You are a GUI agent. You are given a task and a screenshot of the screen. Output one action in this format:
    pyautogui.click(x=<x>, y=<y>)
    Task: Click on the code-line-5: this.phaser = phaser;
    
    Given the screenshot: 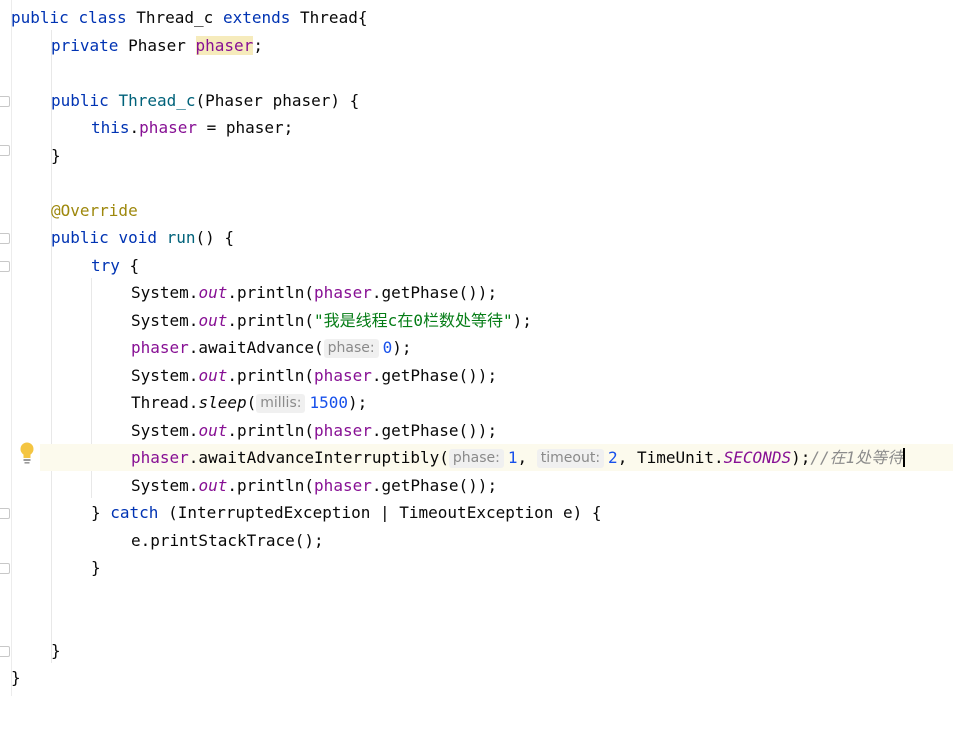 What is the action you would take?
    pyautogui.click(x=482, y=127)
    